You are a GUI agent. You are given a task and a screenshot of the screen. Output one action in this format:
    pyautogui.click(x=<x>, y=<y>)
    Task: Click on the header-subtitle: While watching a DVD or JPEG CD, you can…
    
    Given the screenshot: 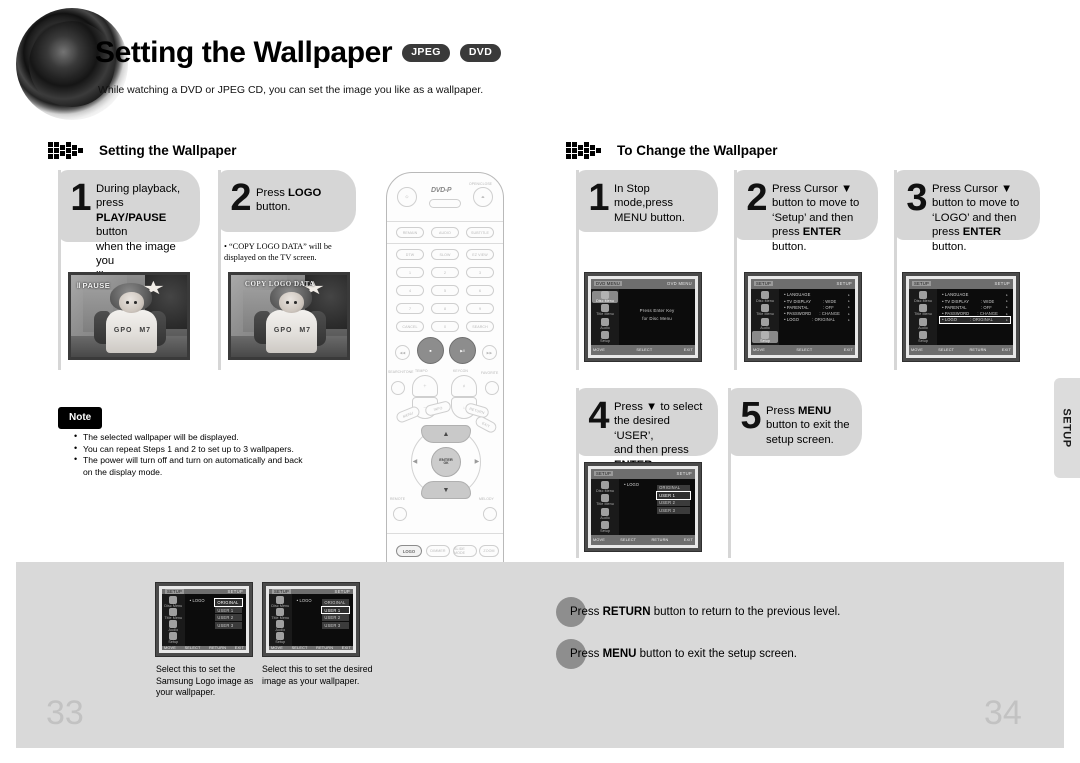 What is the action you would take?
    pyautogui.click(x=291, y=90)
    